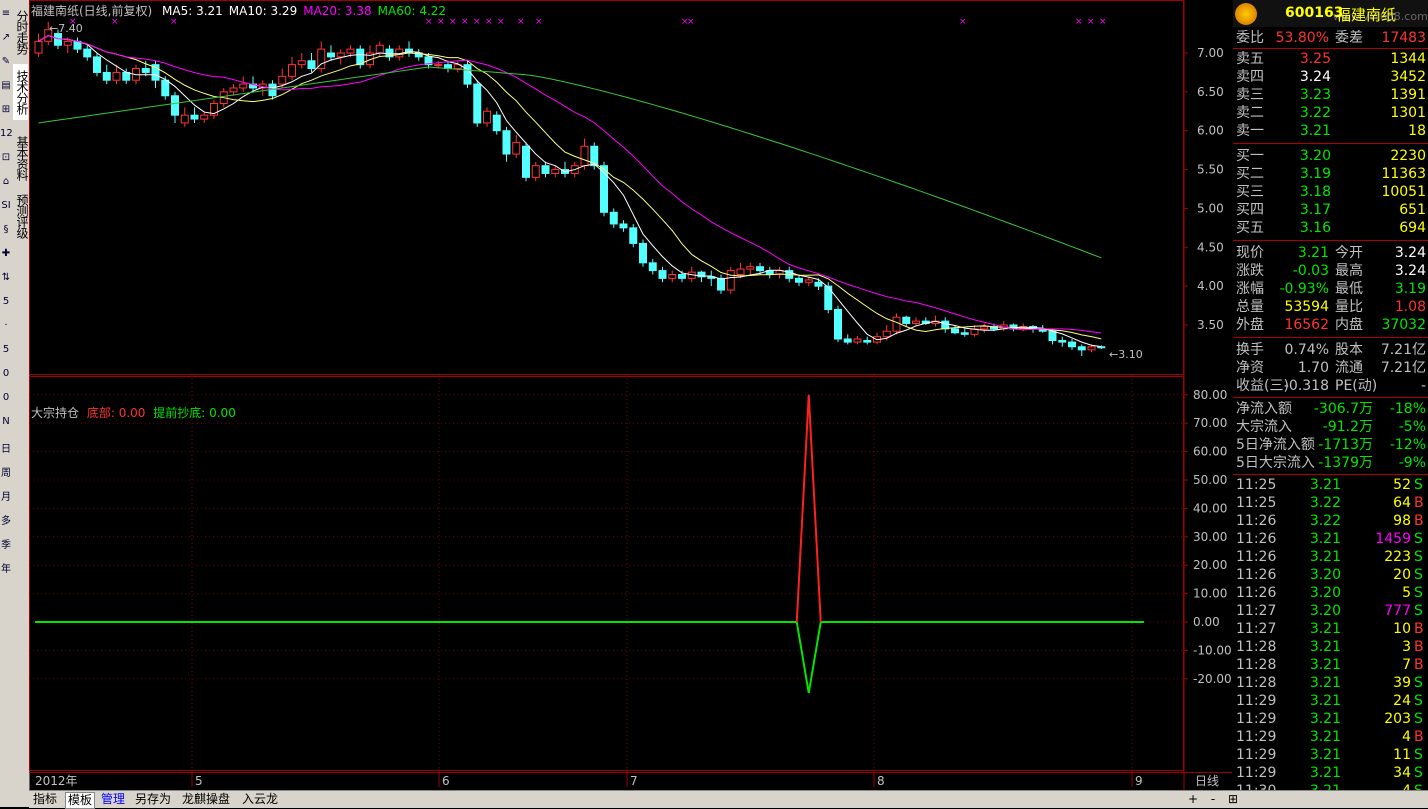 The height and width of the screenshot is (809, 1428). What do you see at coordinates (1210, 508) in the screenshot?
I see `ind-axis-label: 40.00` at bounding box center [1210, 508].